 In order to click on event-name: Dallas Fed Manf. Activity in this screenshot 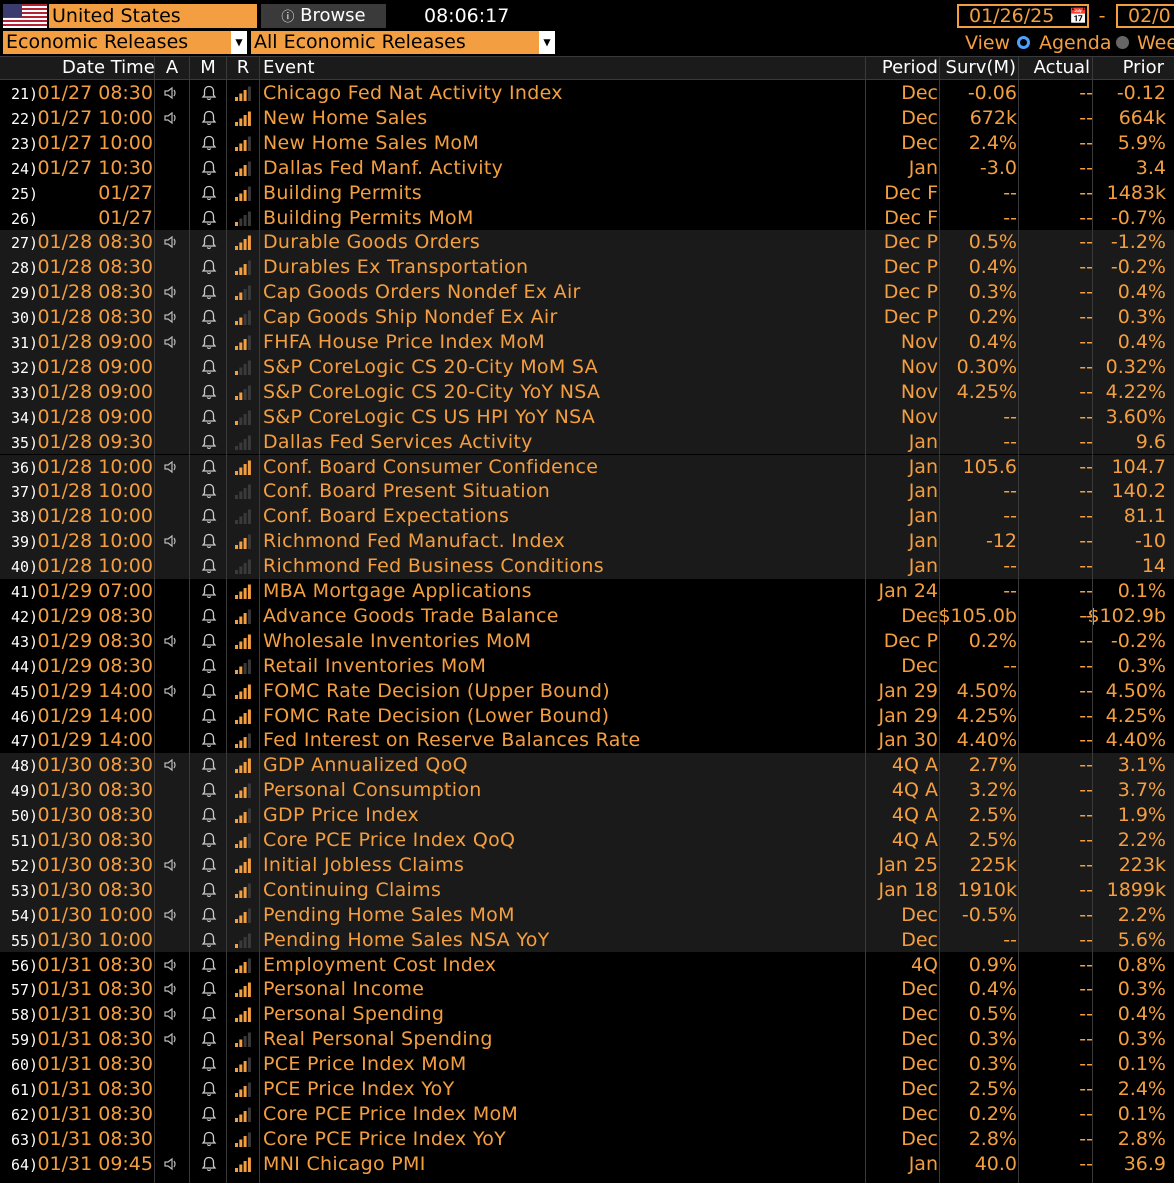, I will do `click(383, 168)`.